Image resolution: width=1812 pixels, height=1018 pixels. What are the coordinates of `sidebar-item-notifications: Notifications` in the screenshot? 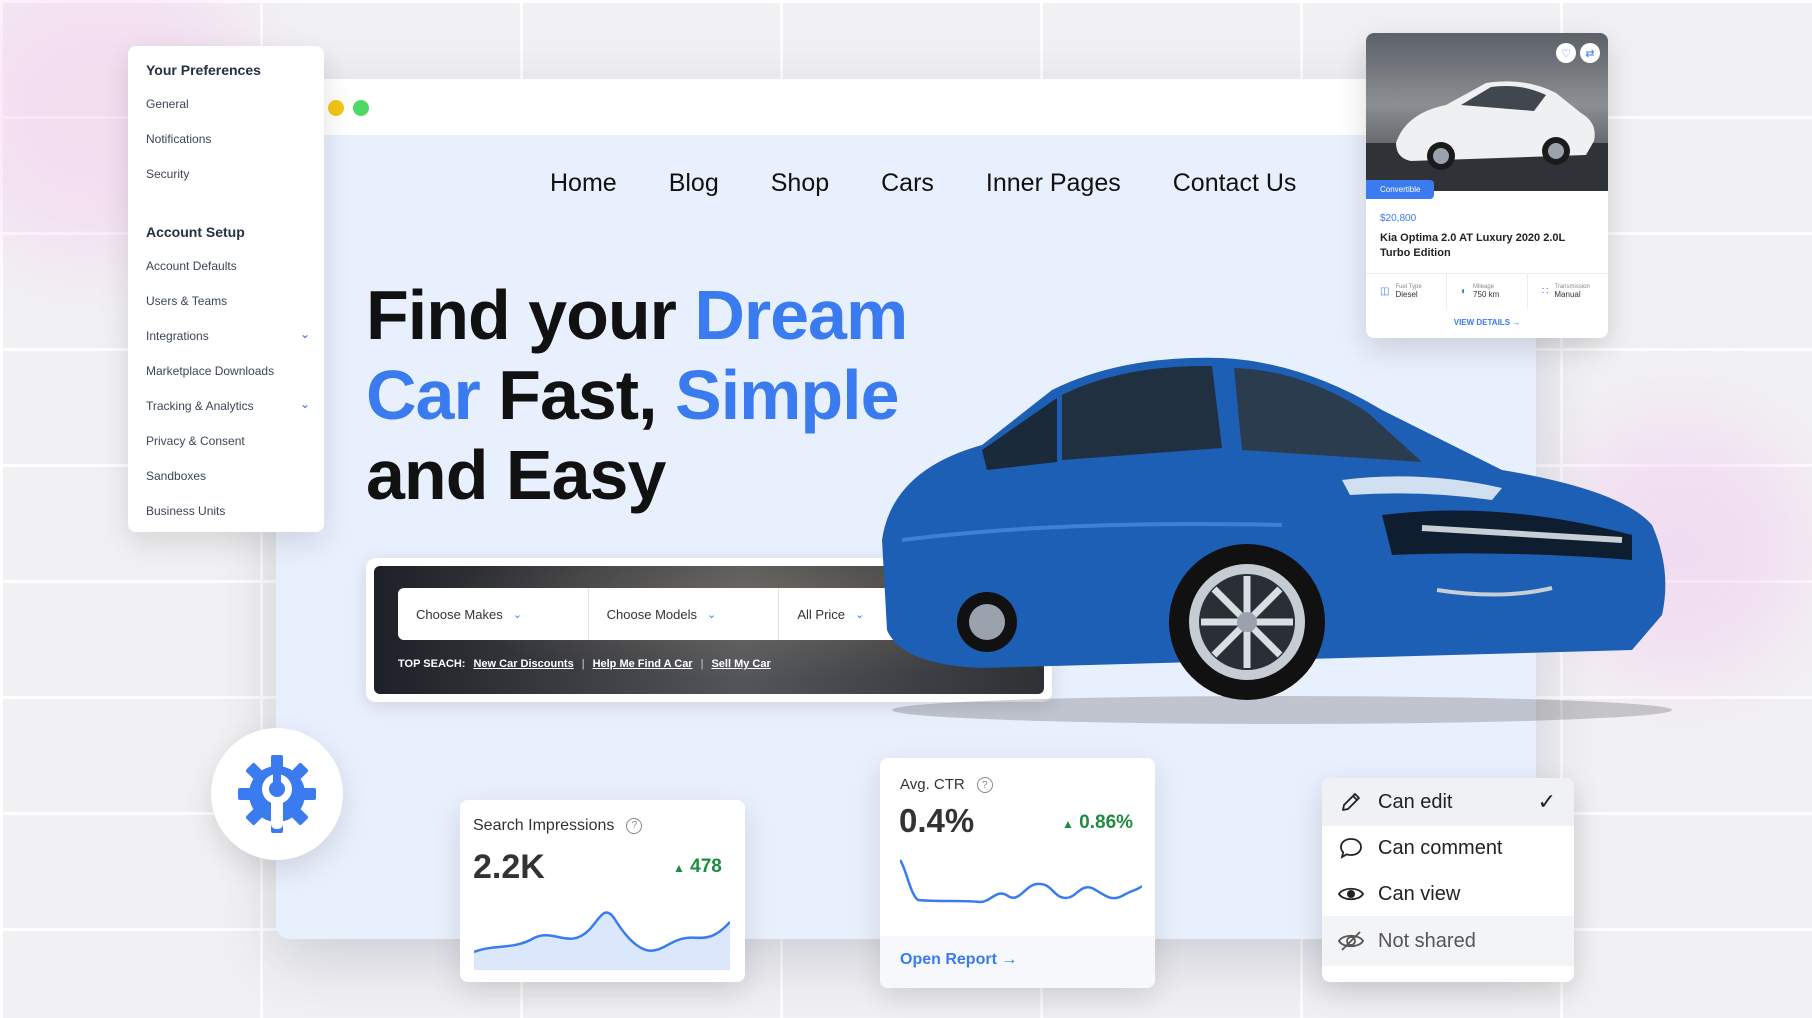 It's located at (178, 139).